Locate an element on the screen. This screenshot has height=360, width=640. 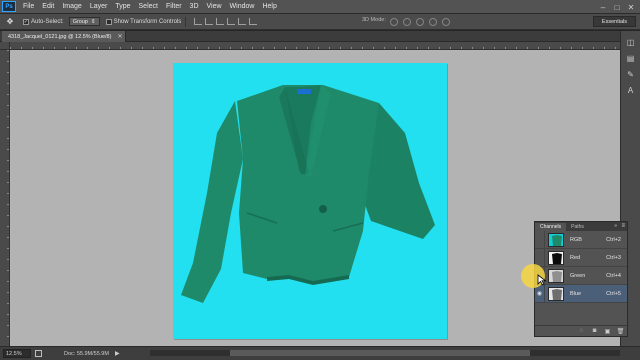
status-bar: 12.5% Doc: 55.9M/55.9M ▶ is located at coordinates (320, 353).